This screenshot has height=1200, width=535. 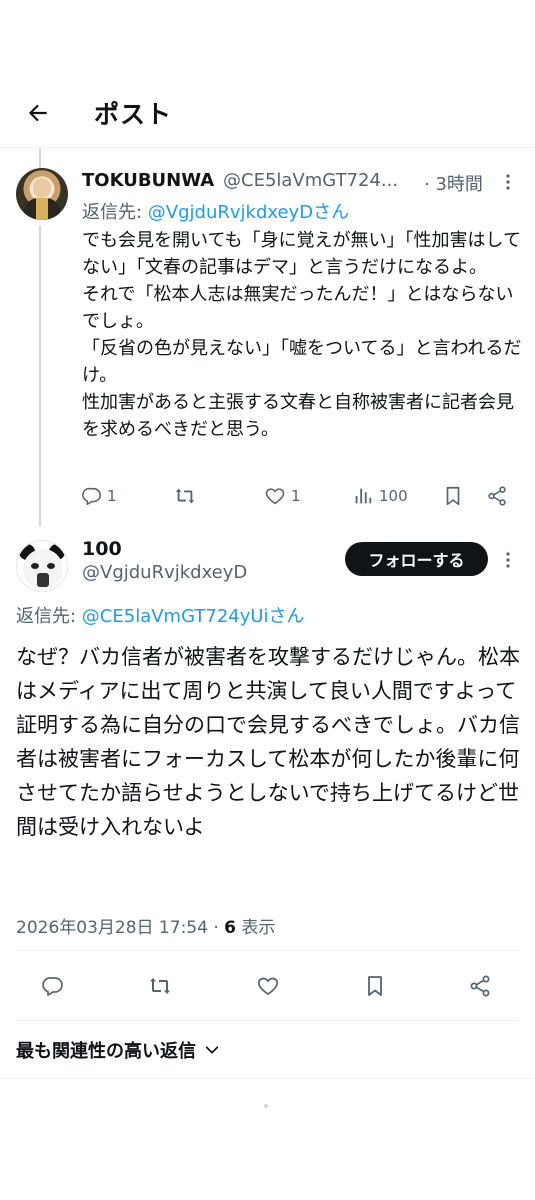 What do you see at coordinates (148, 180) in the screenshot?
I see `display-name: TOKUBUNWA` at bounding box center [148, 180].